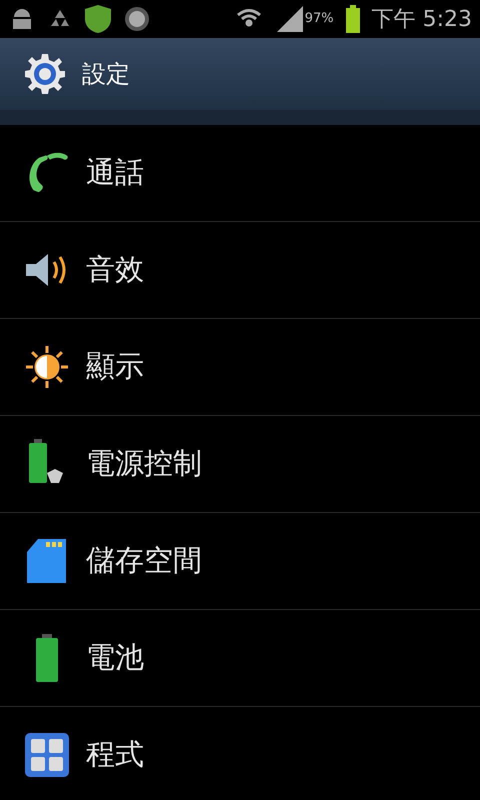  What do you see at coordinates (240, 658) in the screenshot?
I see `settings-item: 電池` at bounding box center [240, 658].